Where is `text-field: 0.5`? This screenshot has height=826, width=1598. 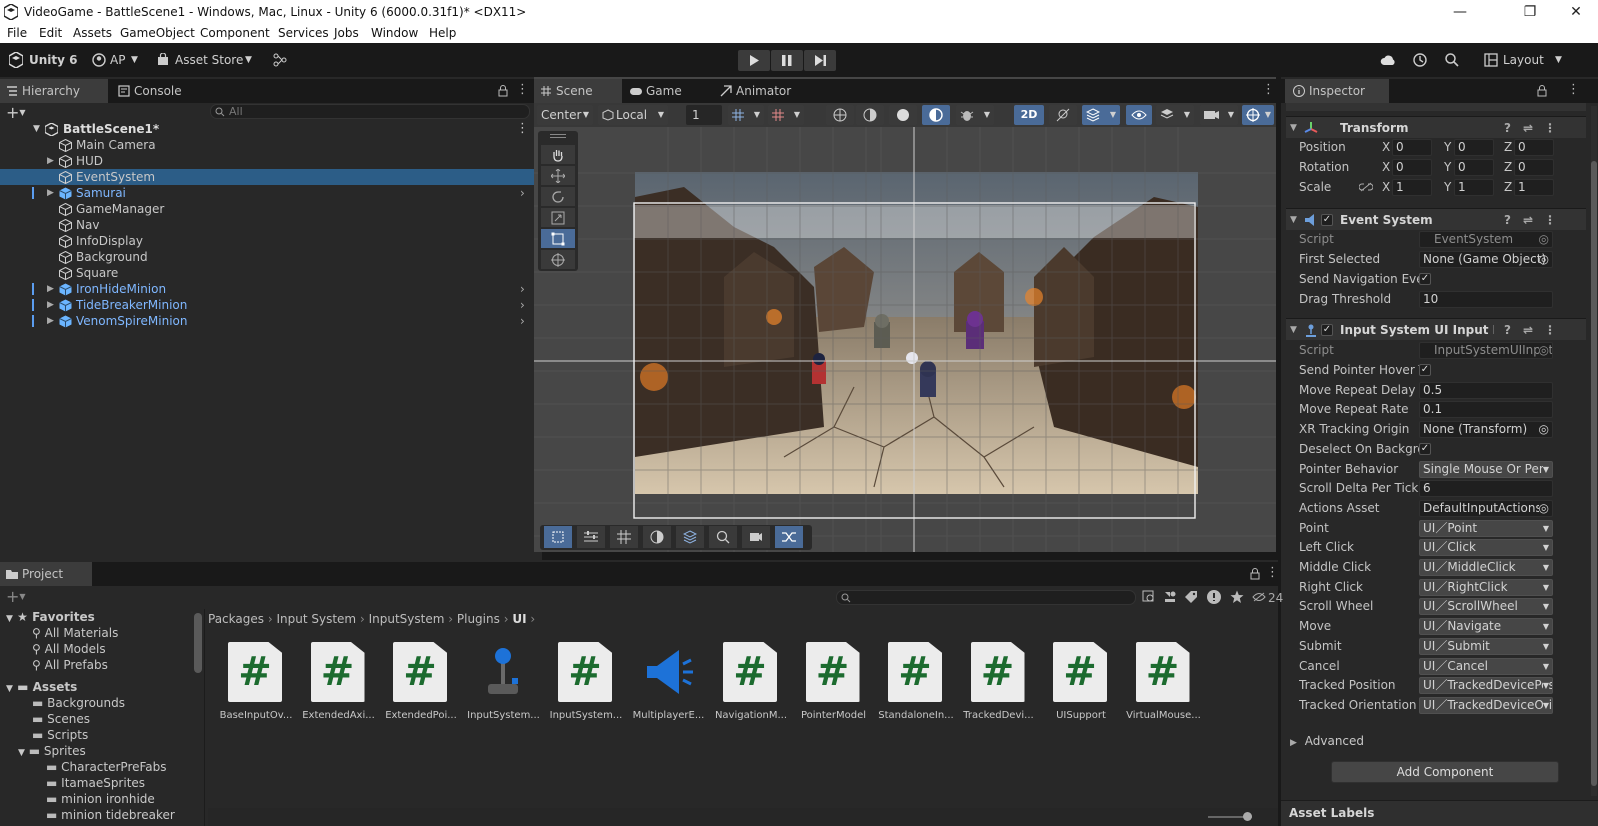 text-field: 0.5 is located at coordinates (1486, 390).